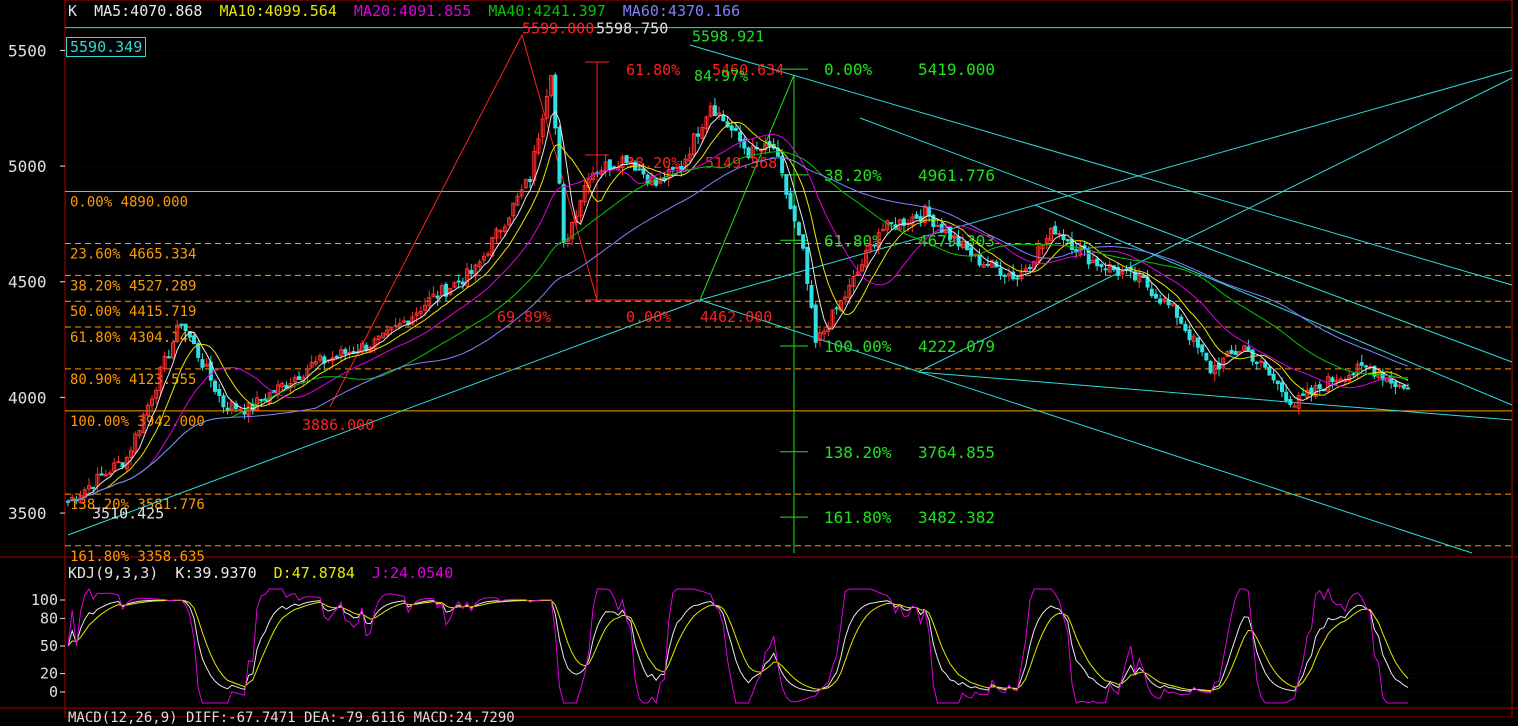  Describe the element at coordinates (681, 11) in the screenshot. I see `ma60-value: MA60:4370.166` at that location.